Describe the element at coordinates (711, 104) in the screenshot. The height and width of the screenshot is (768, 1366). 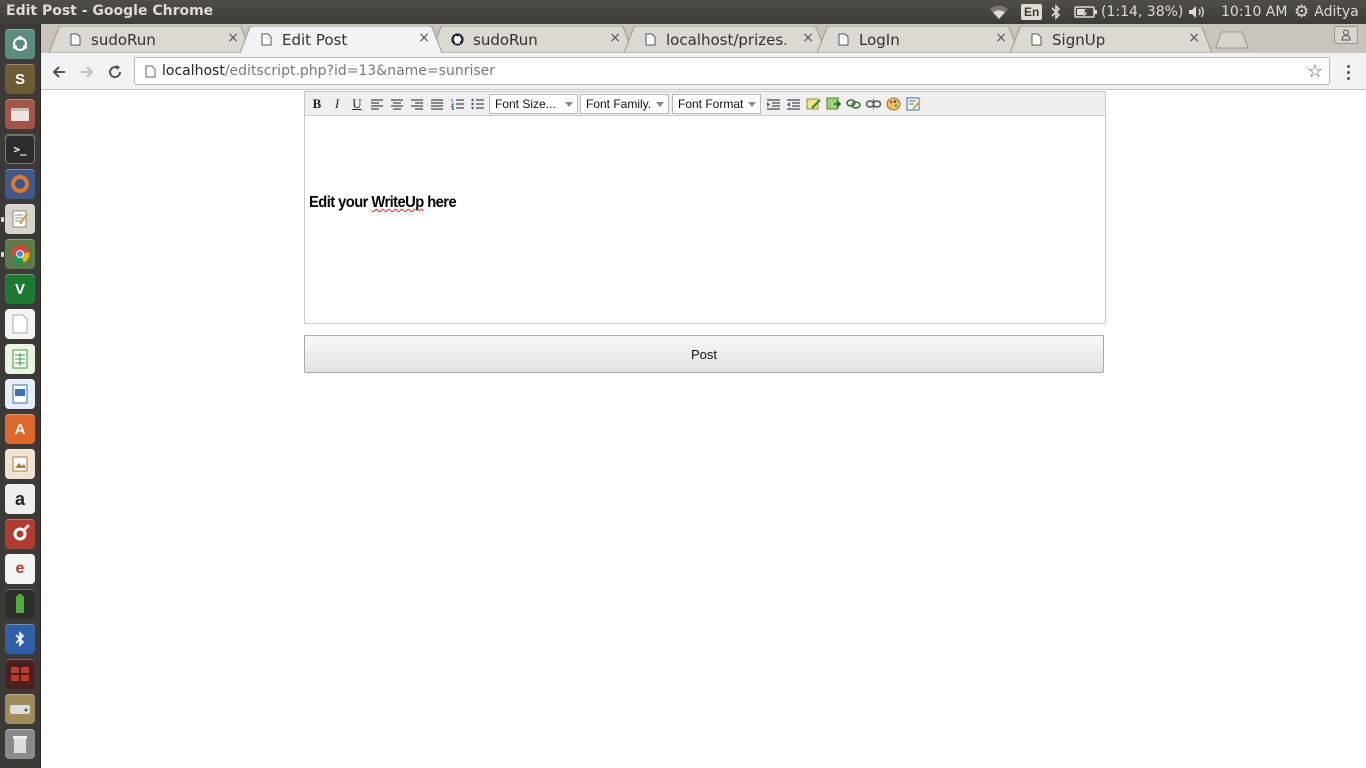
I see `font-format-label: Font Format` at that location.